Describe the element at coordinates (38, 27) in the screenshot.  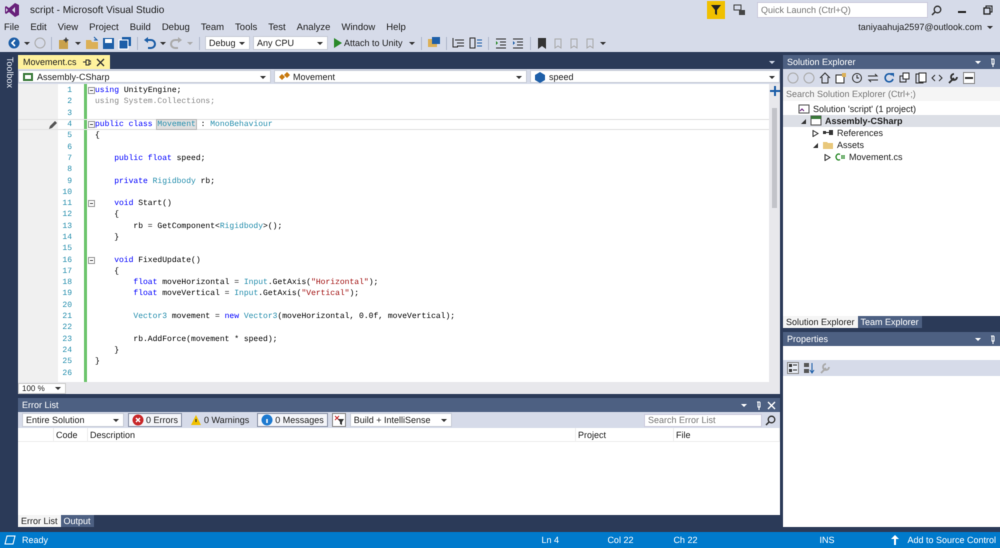
I see `menu-item: Edit` at that location.